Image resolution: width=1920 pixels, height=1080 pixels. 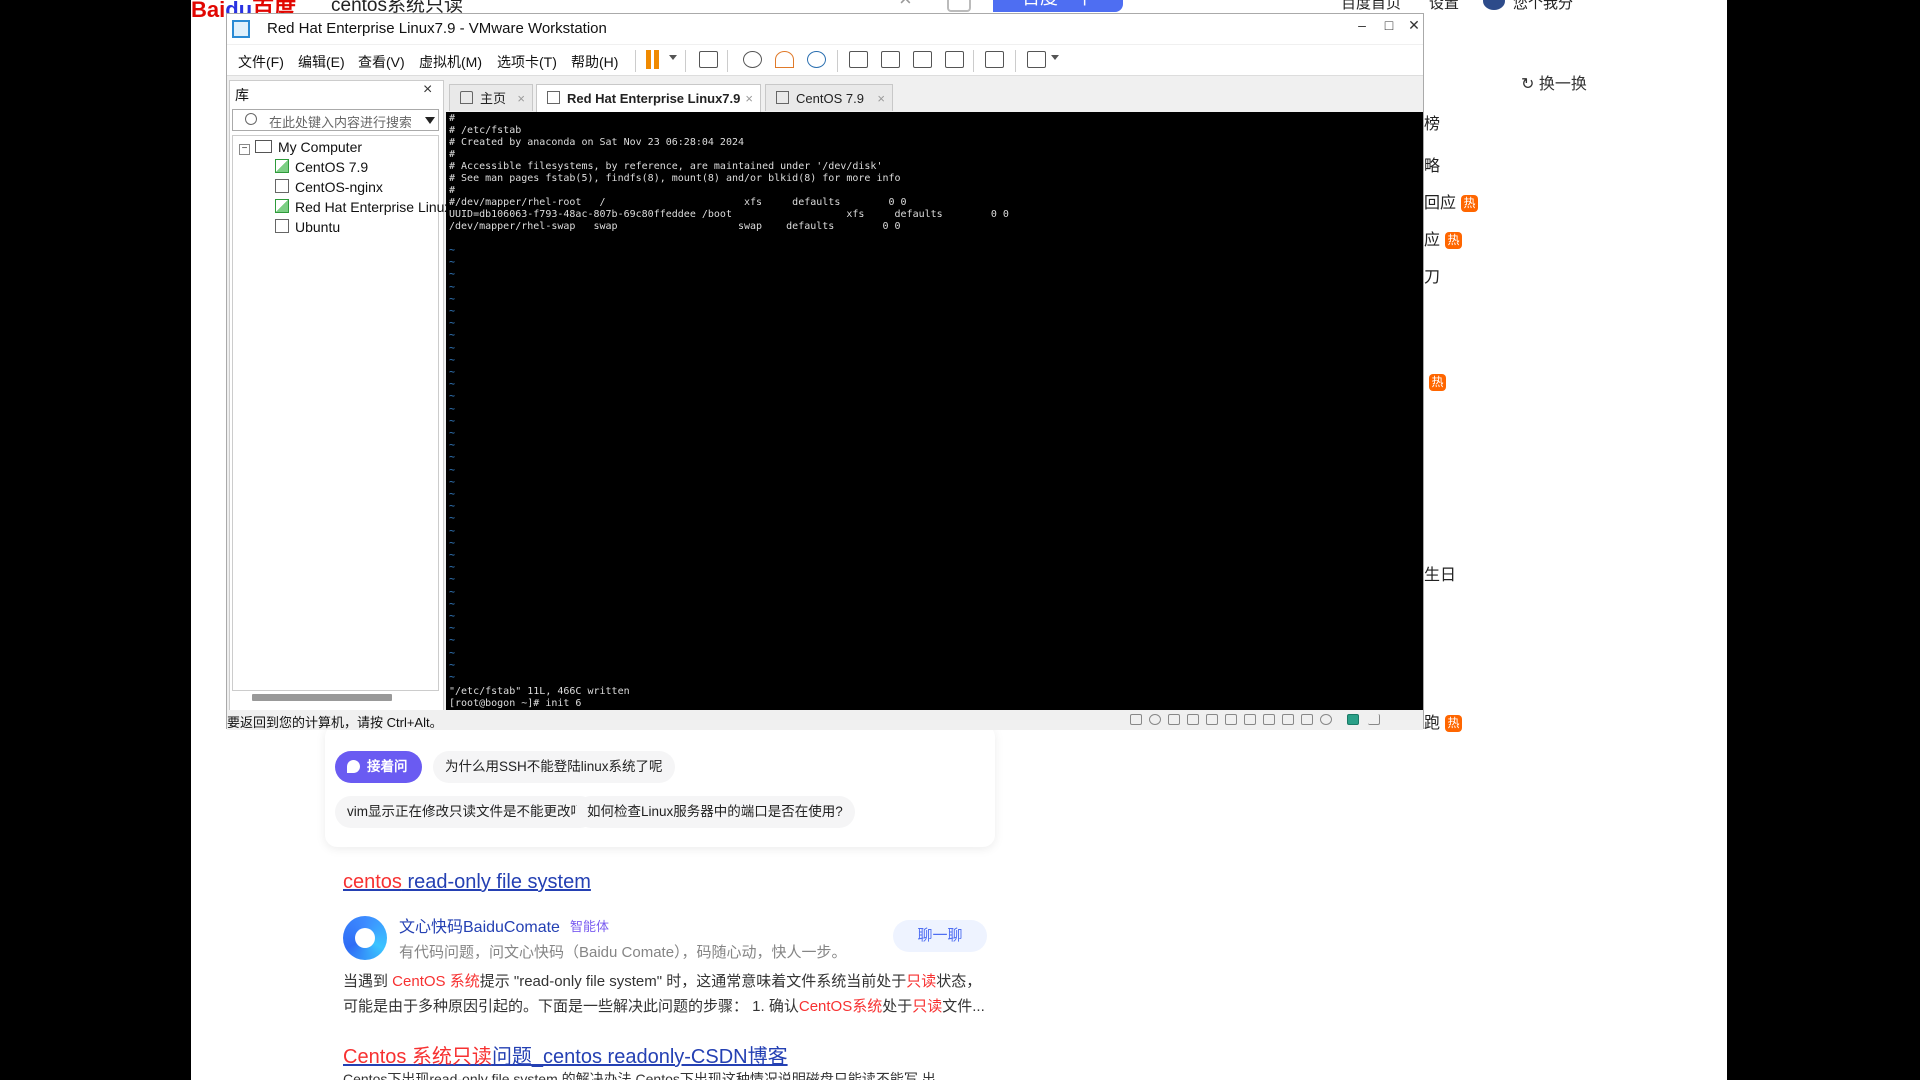 I want to click on menu-tabs: 选项卡(T), so click(x=527, y=62).